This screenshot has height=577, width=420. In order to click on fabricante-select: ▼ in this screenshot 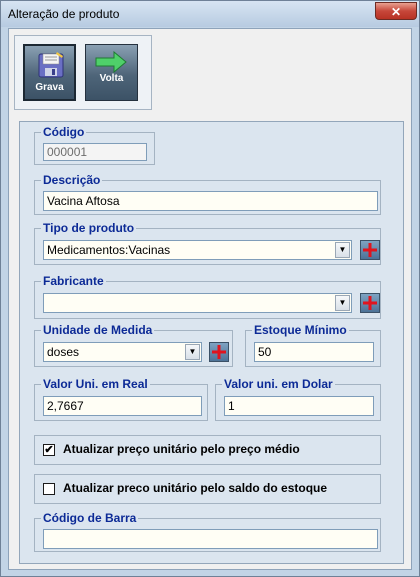, I will do `click(197, 303)`.